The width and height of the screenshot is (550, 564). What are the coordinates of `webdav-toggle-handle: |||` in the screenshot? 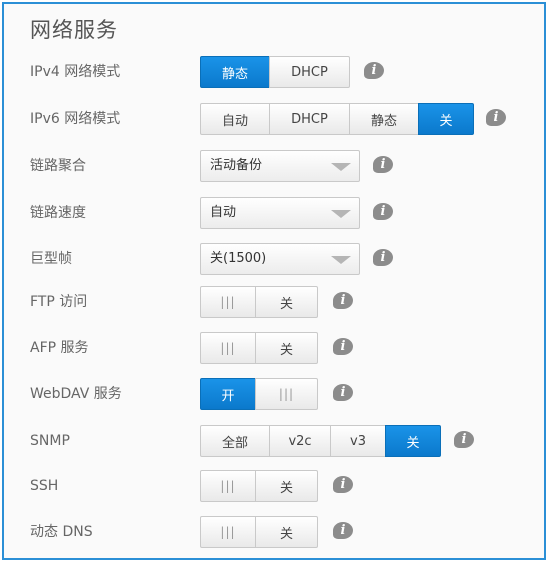 It's located at (286, 394).